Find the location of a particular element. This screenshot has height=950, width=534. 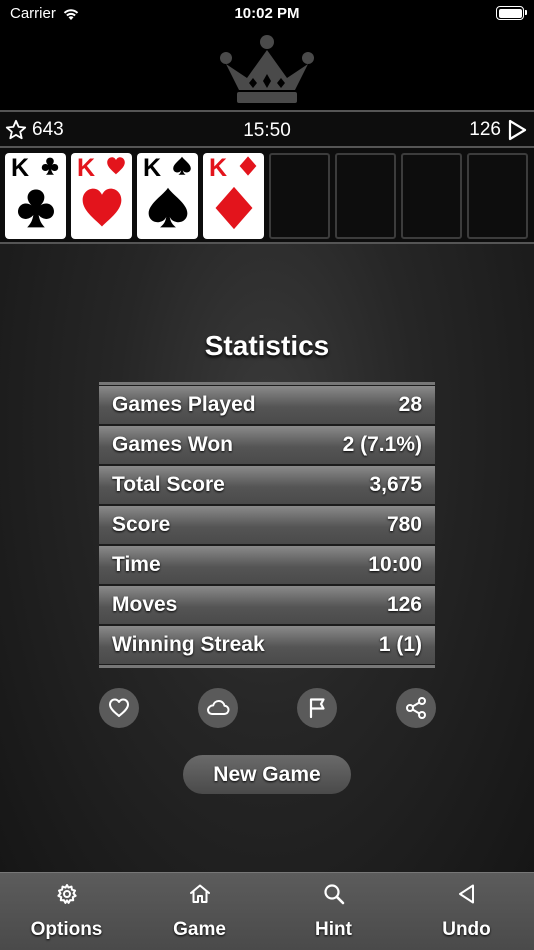

card-king-of-diamonds: K is located at coordinates (233, 196).